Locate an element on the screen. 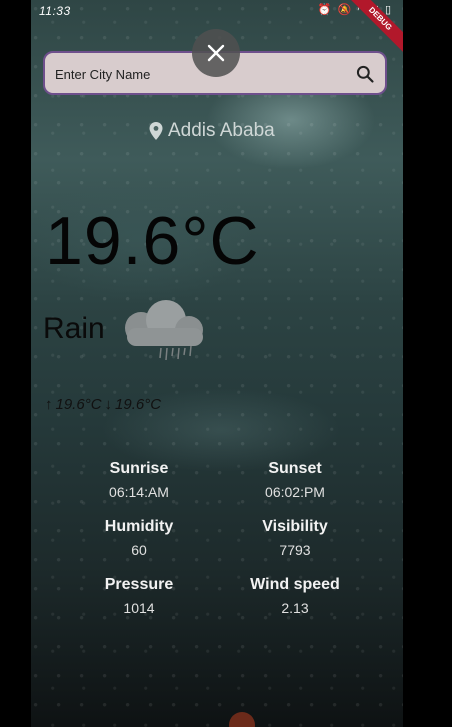 The image size is (452, 727). visibility-label: Visibility is located at coordinates (295, 526).